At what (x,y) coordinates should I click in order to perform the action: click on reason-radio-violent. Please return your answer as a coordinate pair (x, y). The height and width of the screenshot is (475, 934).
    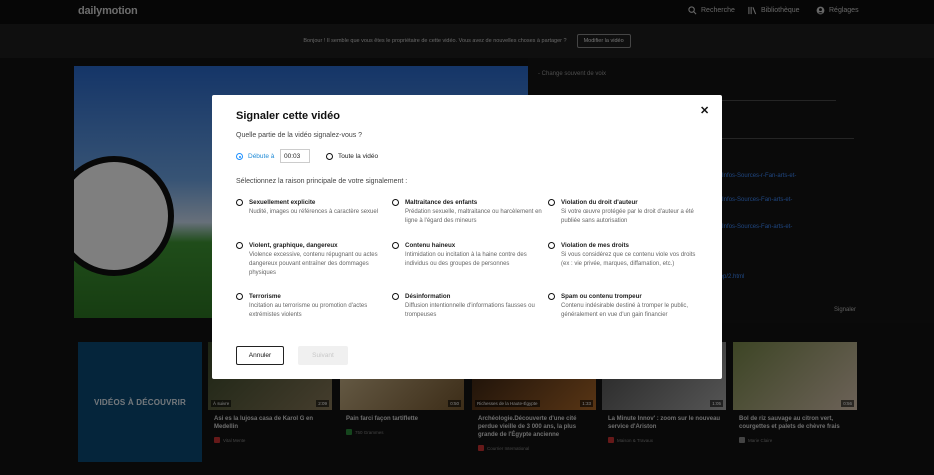
    Looking at the image, I should click on (239, 245).